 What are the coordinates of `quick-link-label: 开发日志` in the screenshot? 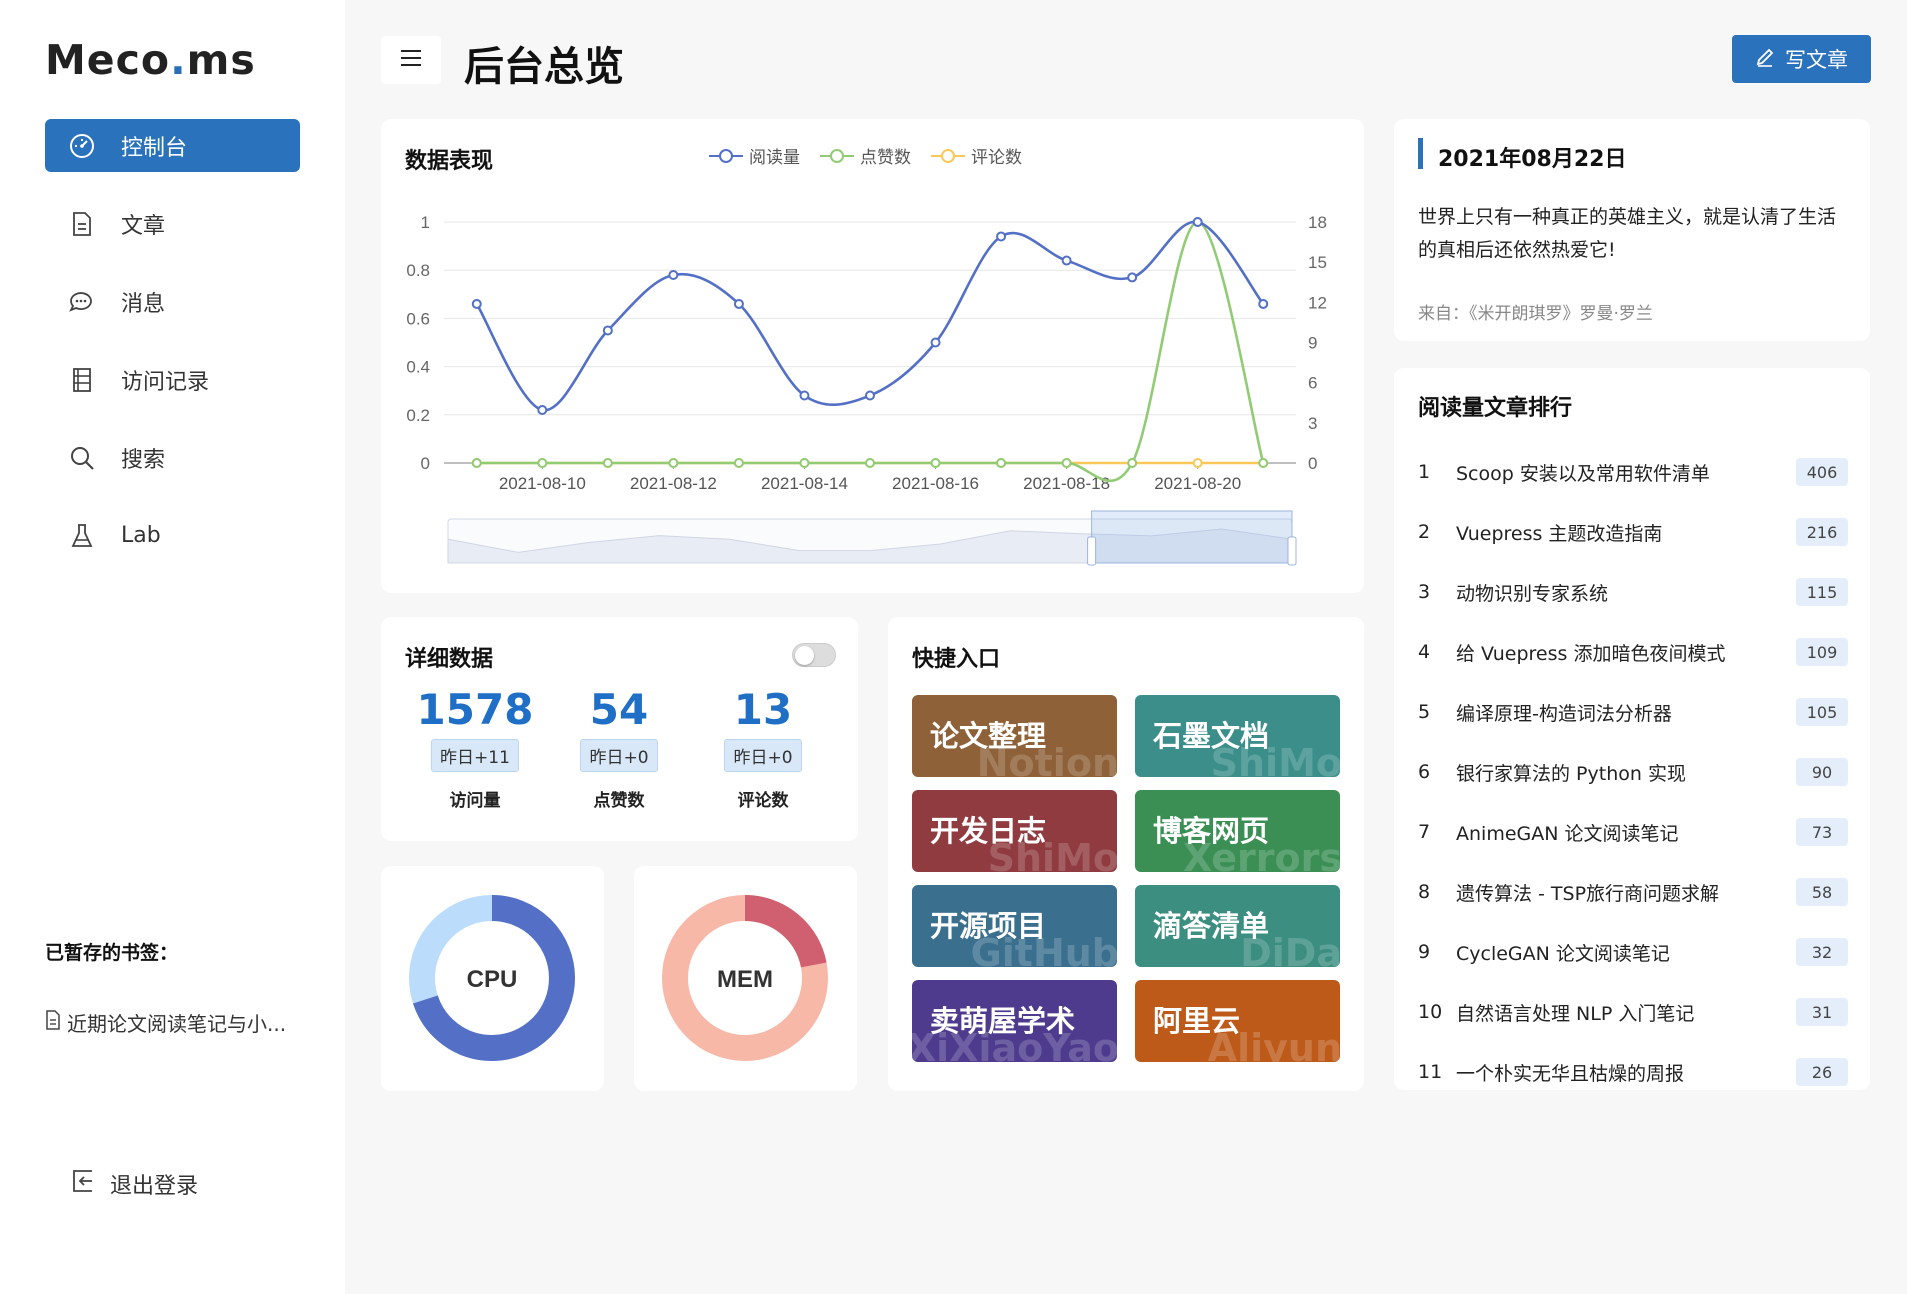 It's located at (988, 831).